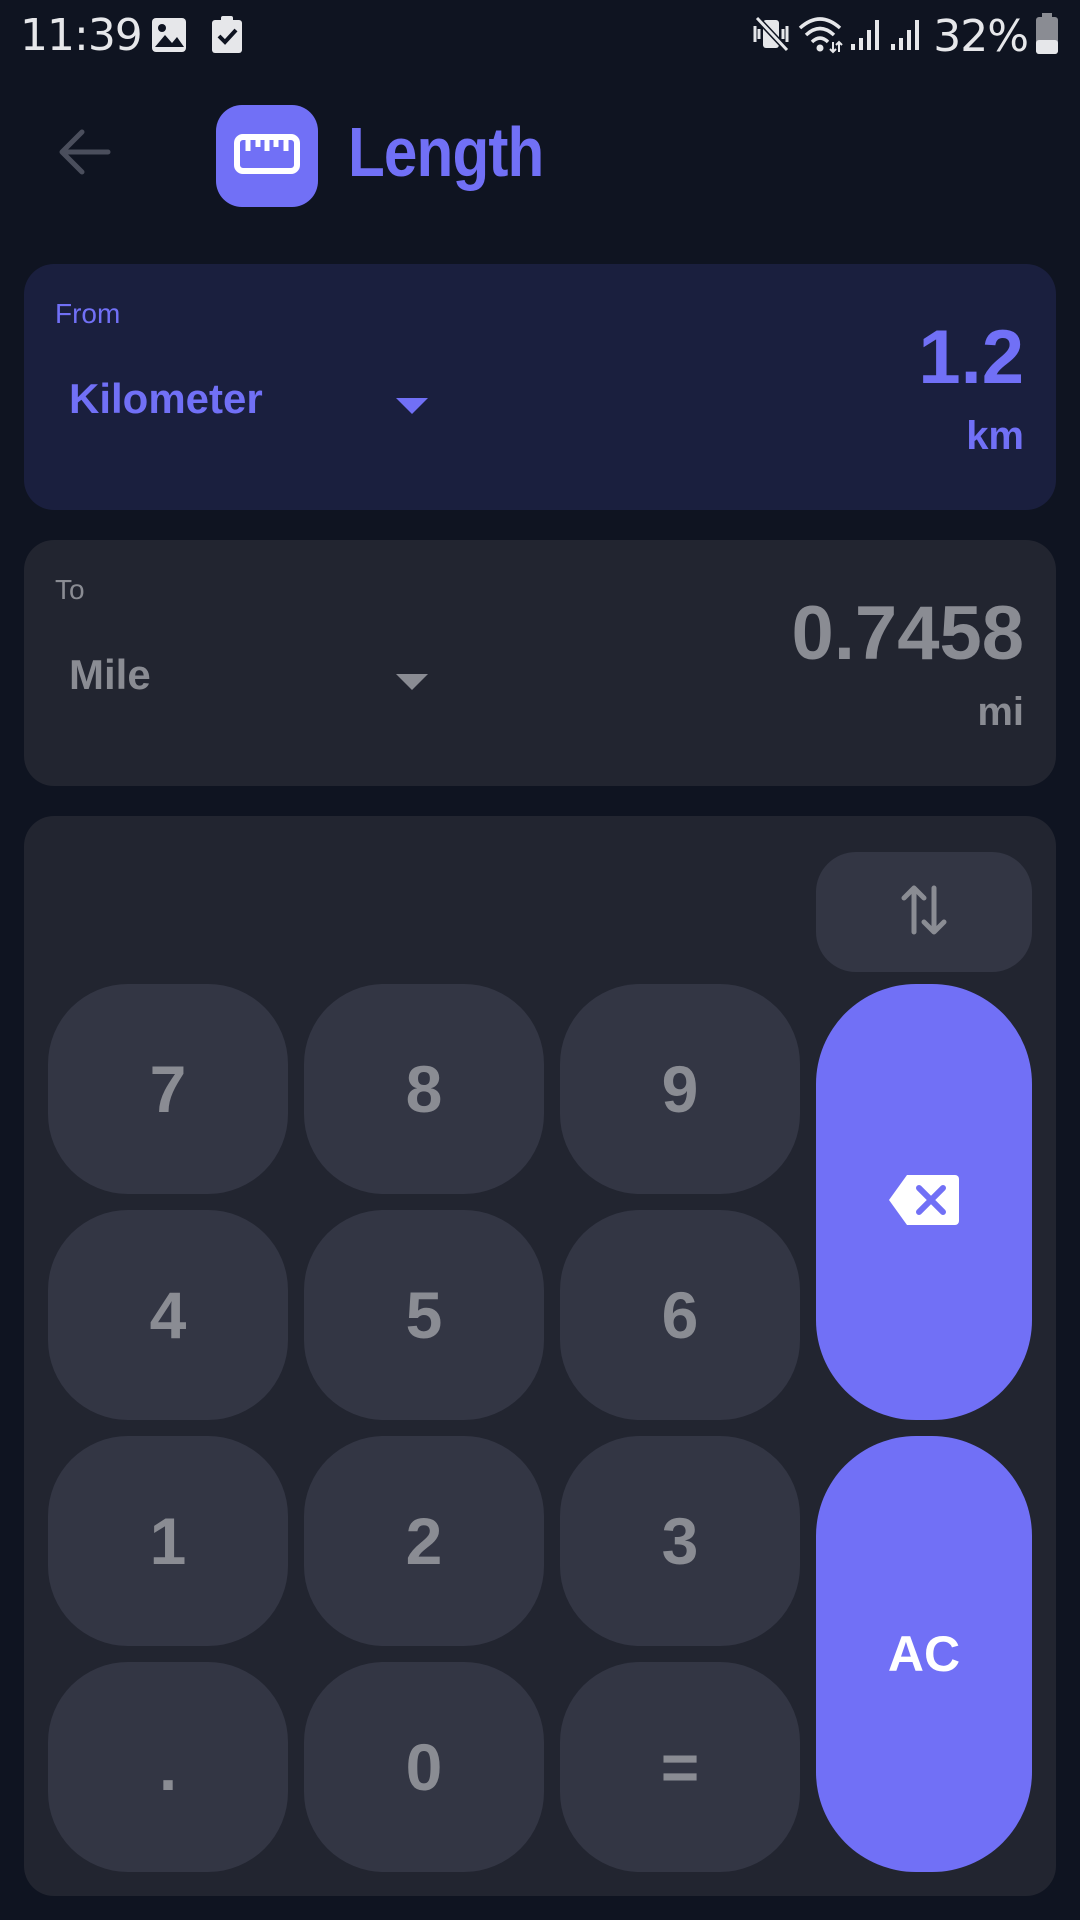 This screenshot has height=1920, width=1080. I want to click on back-button, so click(84, 154).